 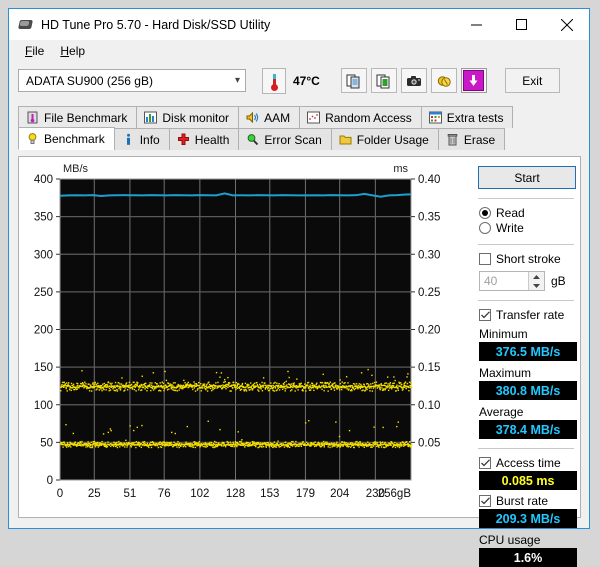 I want to click on checkbox-short-stroke-control, so click(x=485, y=259).